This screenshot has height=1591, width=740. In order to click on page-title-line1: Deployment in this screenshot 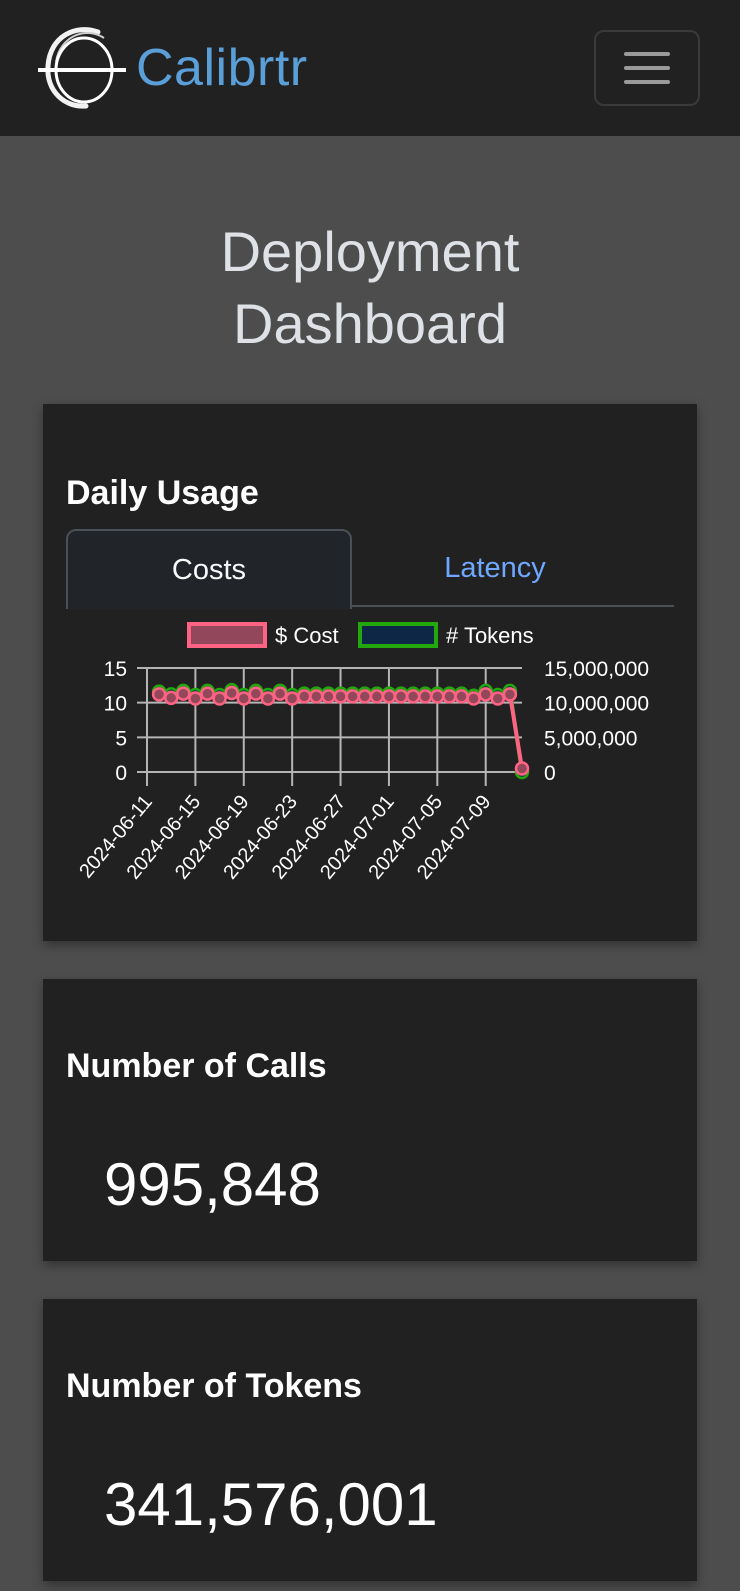, I will do `click(370, 251)`.